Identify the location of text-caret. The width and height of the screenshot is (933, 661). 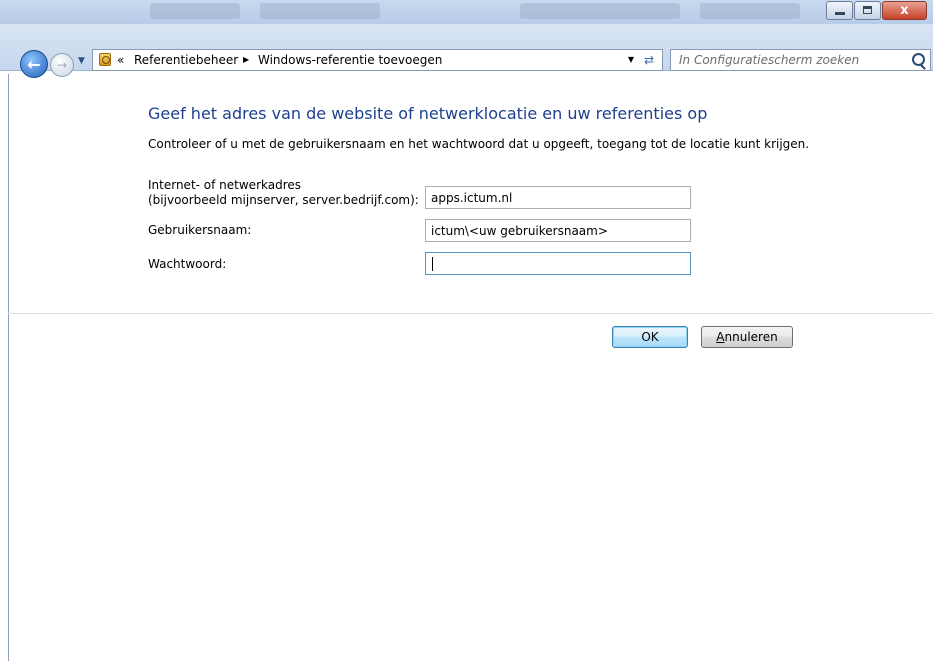
(432, 264).